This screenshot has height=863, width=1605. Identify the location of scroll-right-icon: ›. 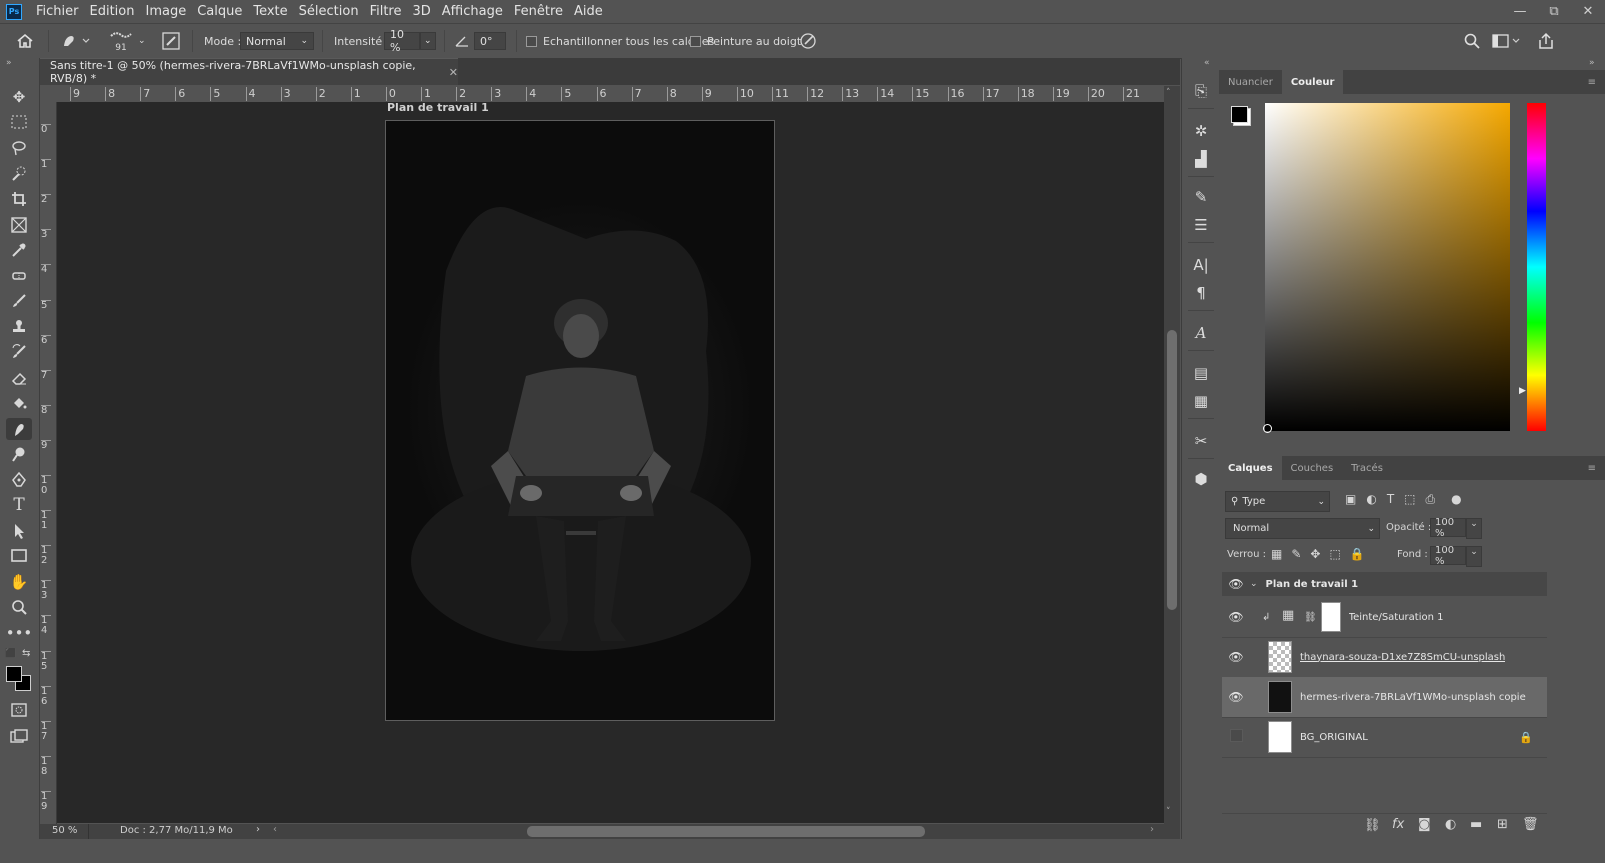
(1152, 829).